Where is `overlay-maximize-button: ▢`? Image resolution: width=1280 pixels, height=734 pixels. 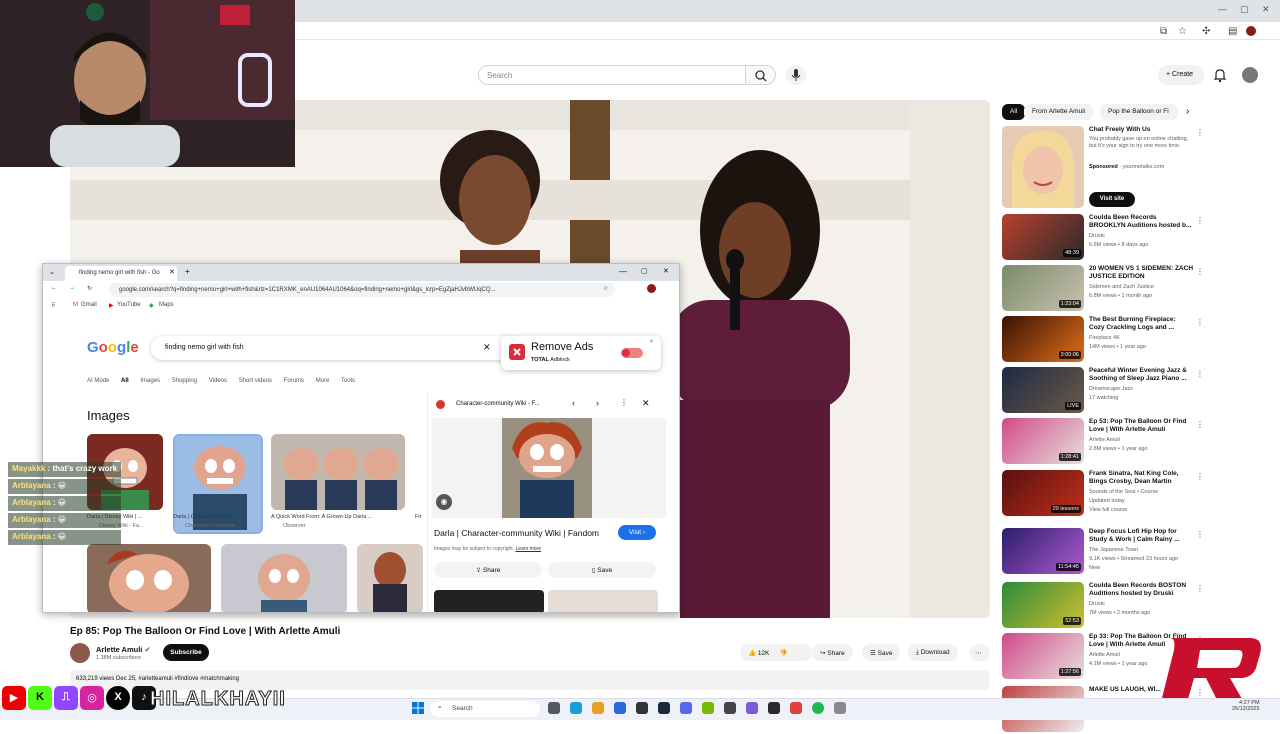 overlay-maximize-button: ▢ is located at coordinates (644, 271).